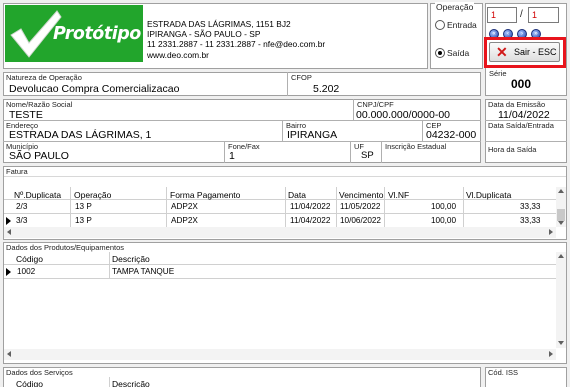 The image size is (570, 387). What do you see at coordinates (455, 7) in the screenshot?
I see `operacao-label: Operação` at bounding box center [455, 7].